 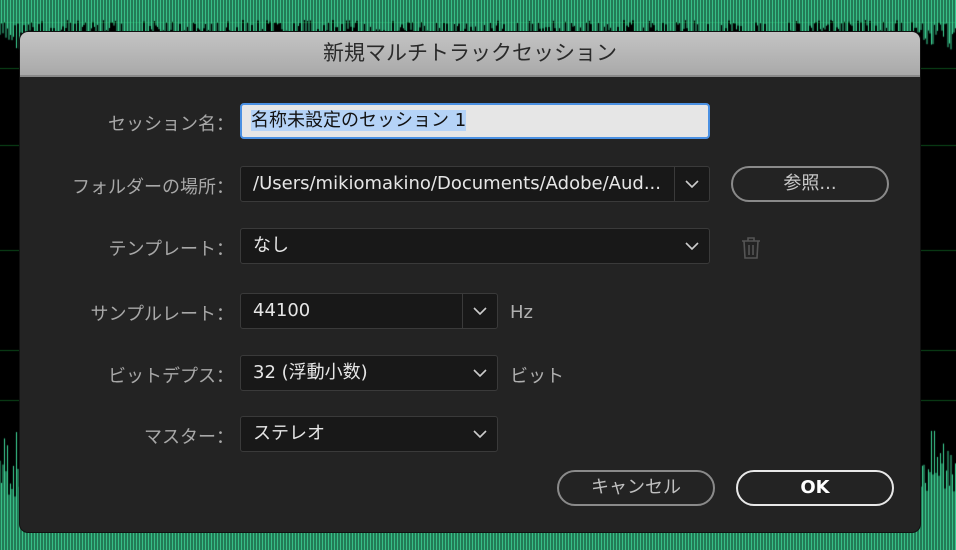 What do you see at coordinates (475, 246) in the screenshot?
I see `template-dropdown: なし` at bounding box center [475, 246].